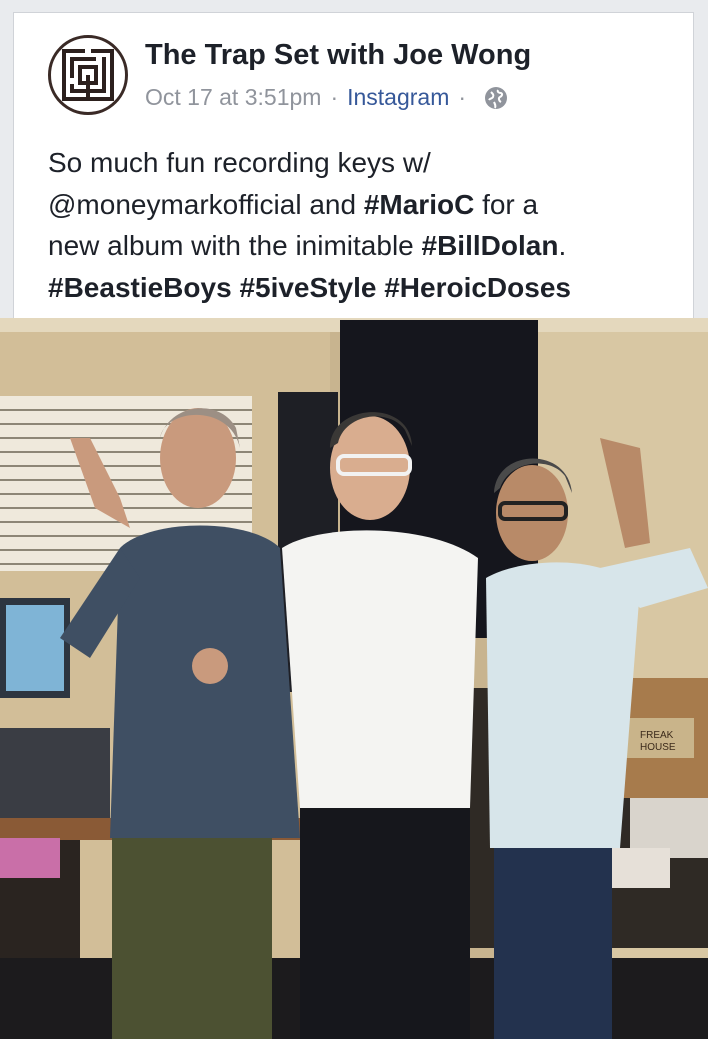 Image resolution: width=708 pixels, height=1039 pixels. I want to click on freak-house-sign: FREAK, so click(657, 735).